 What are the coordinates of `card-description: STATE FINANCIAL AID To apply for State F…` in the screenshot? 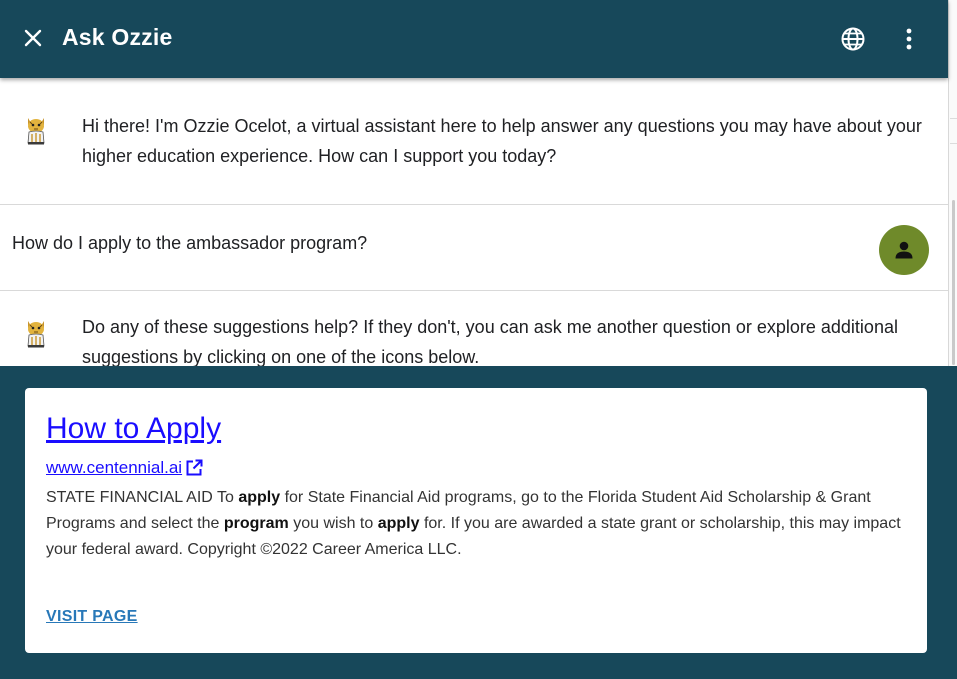 It's located at (473, 523).